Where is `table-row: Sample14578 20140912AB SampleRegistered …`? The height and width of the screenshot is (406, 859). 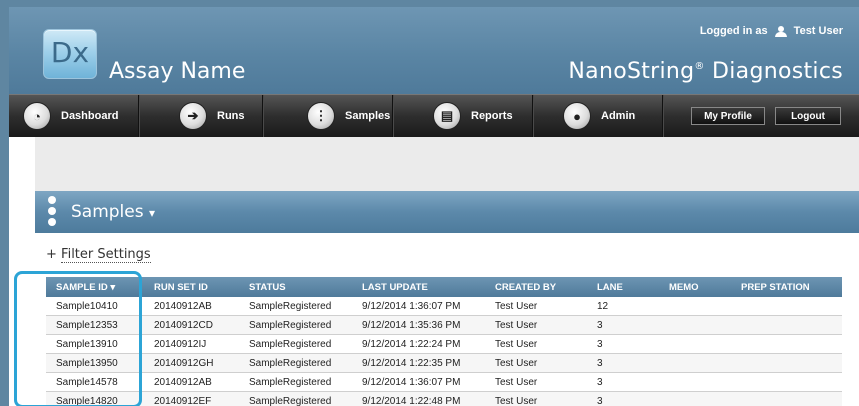 table-row: Sample14578 20140912AB SampleRegistered … is located at coordinates (444, 382).